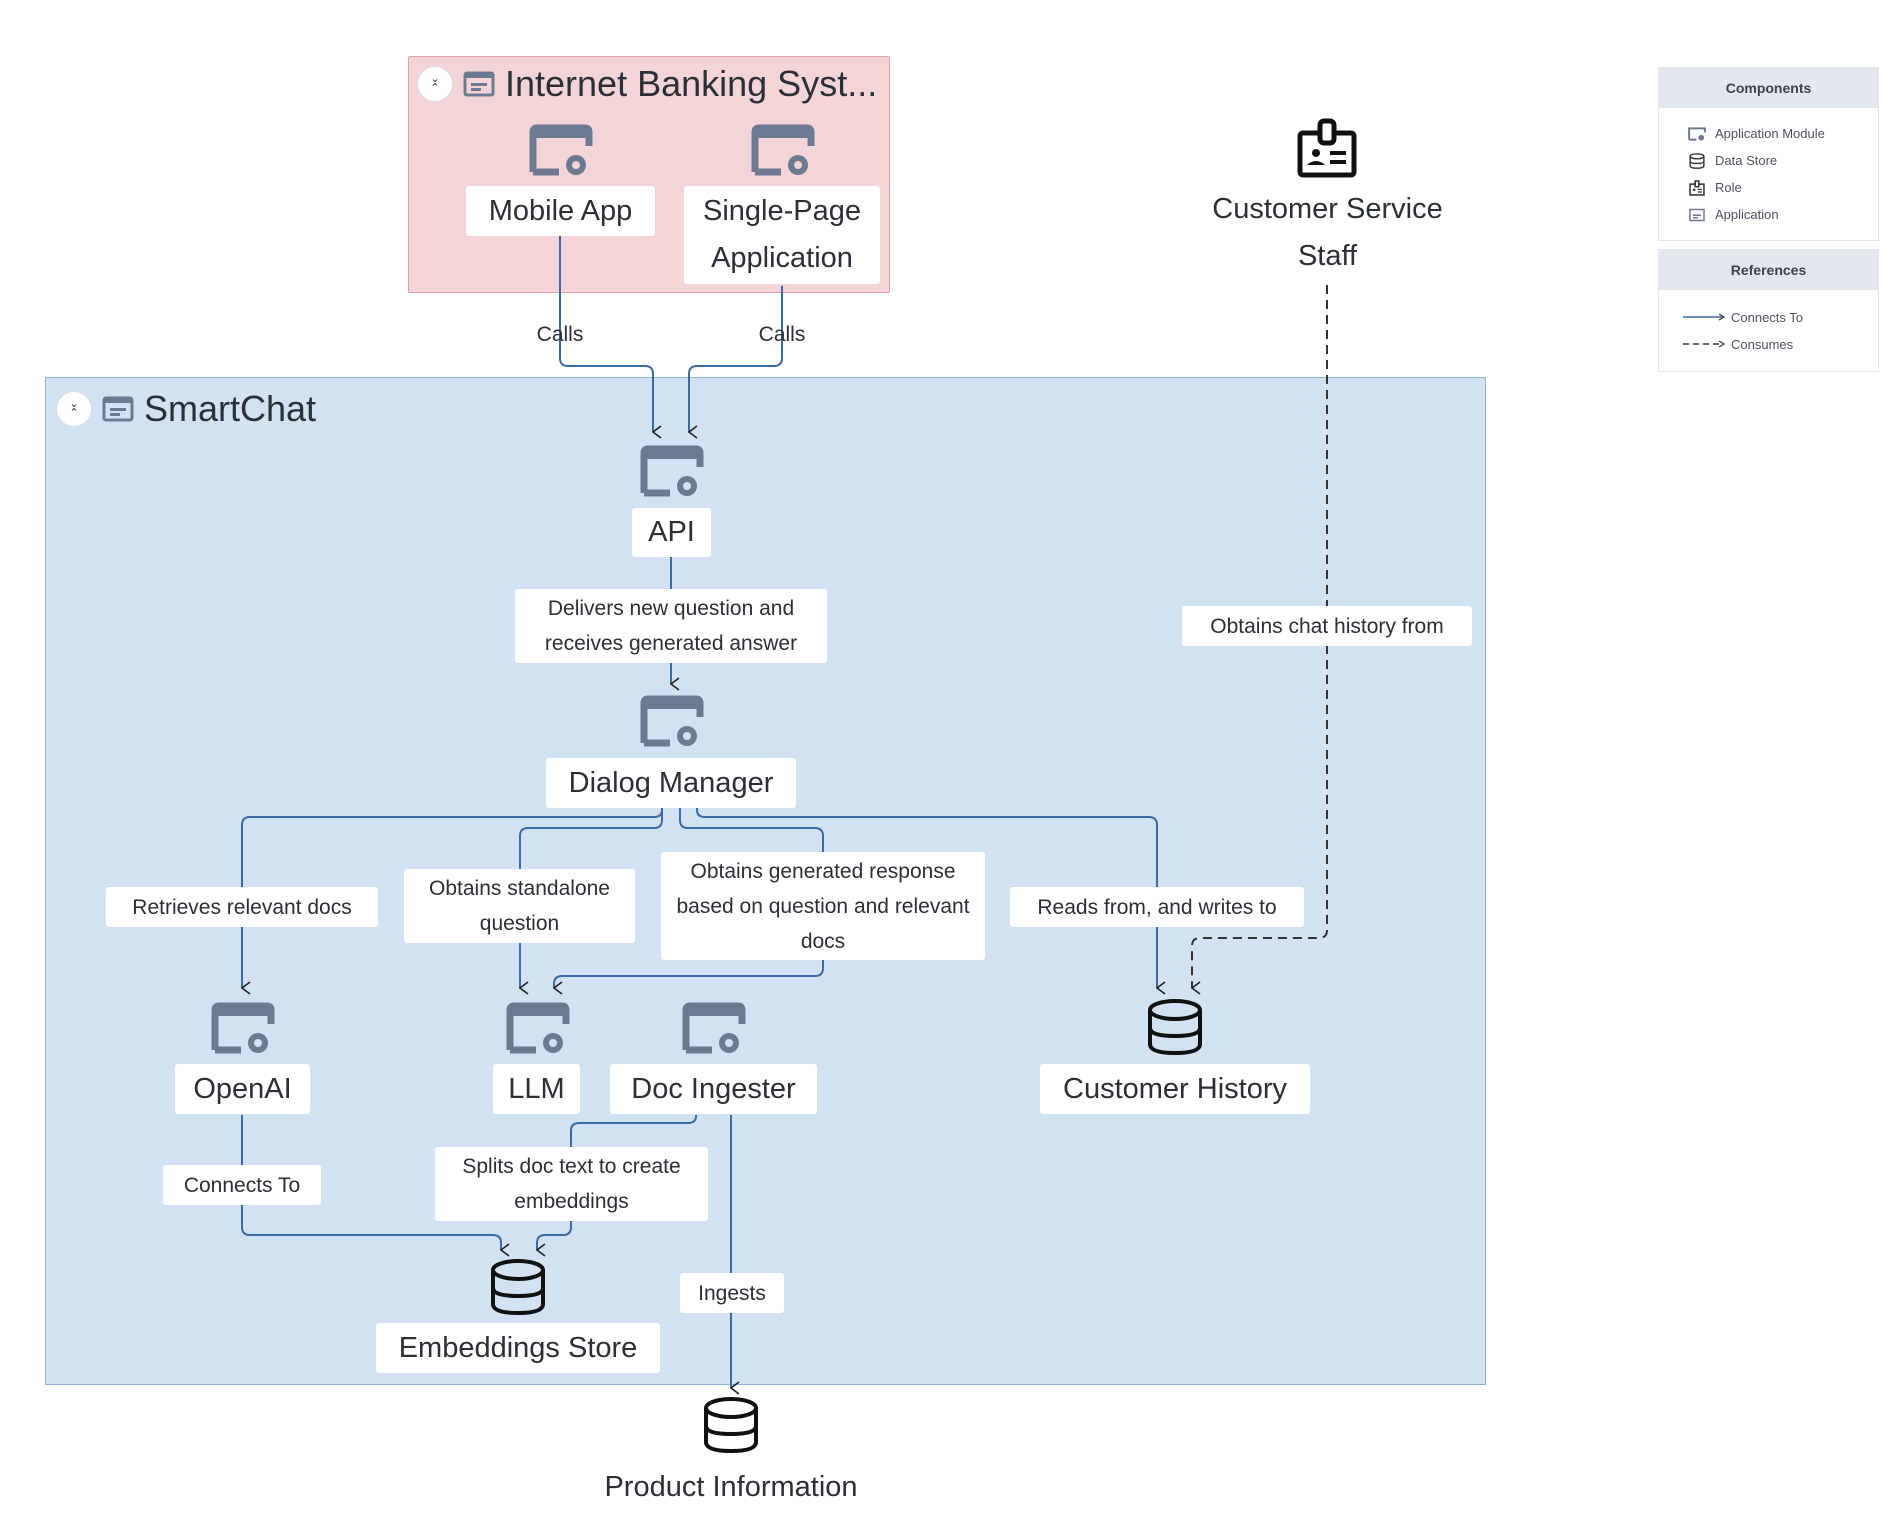 The height and width of the screenshot is (1518, 1900). What do you see at coordinates (242, 907) in the screenshot?
I see `edge-label-retrieves: Retrieves relevant docs` at bounding box center [242, 907].